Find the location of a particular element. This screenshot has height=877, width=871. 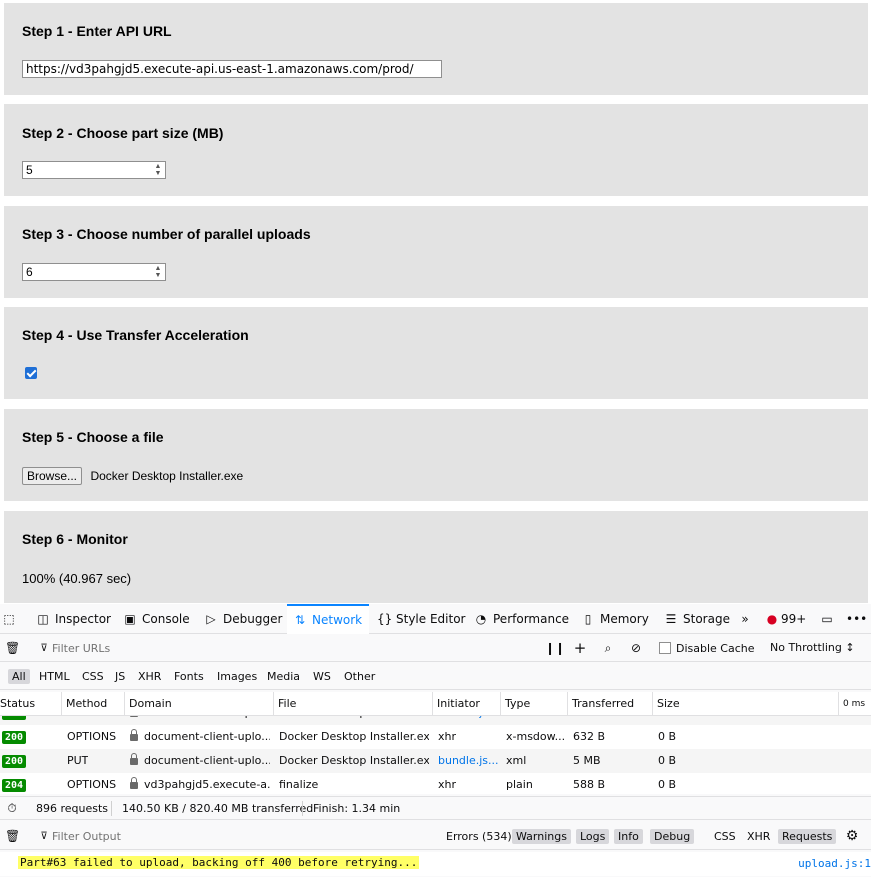

type-images: Images is located at coordinates (237, 676).